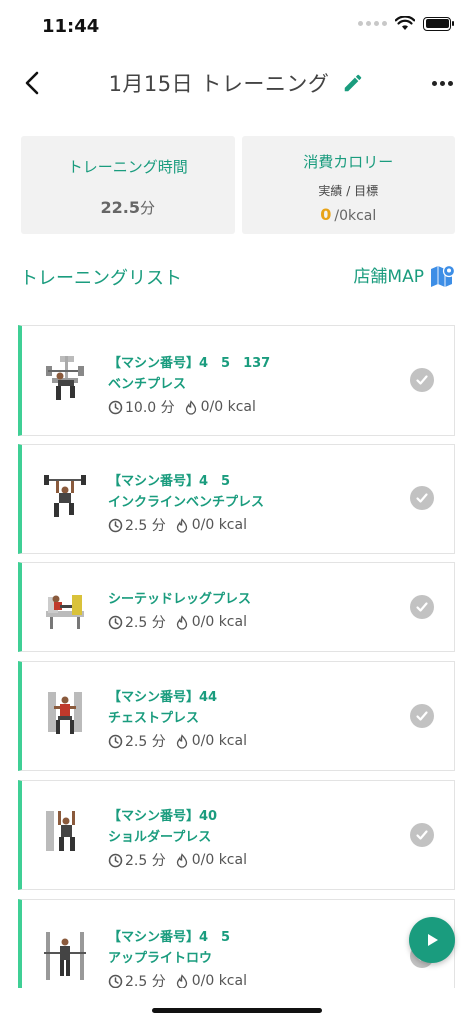  Describe the element at coordinates (238, 185) in the screenshot. I see `summary-section: トレーニング時間 22.5分 消費カロリー 実績 / 目標 0/0kcal` at that location.